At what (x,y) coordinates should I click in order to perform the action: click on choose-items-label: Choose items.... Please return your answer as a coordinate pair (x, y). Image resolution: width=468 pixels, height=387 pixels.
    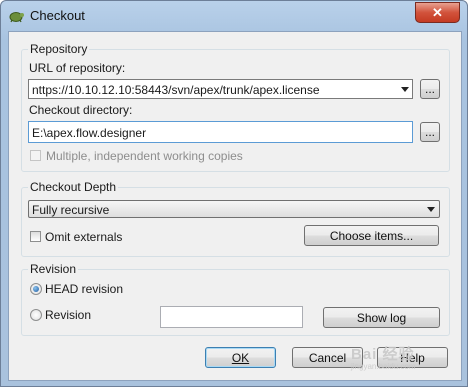
    Looking at the image, I should click on (371, 235).